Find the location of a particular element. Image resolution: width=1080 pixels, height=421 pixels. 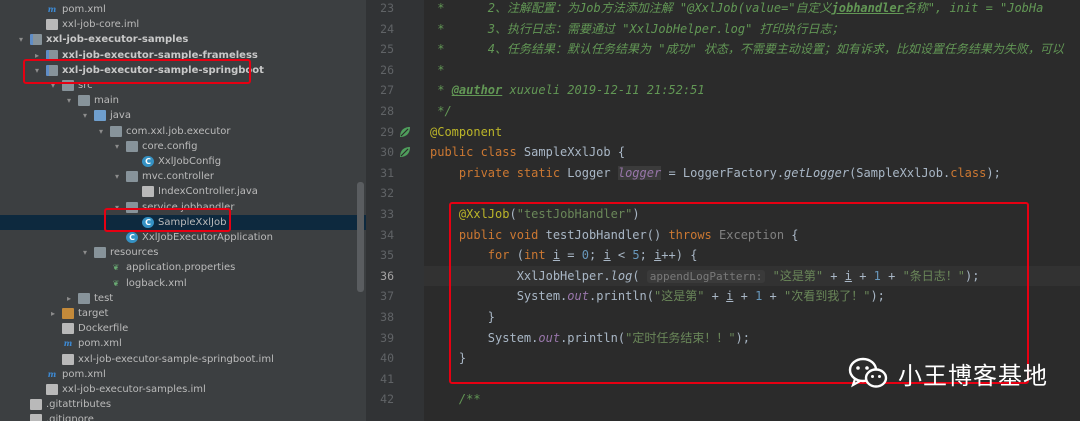

line-number: 35 is located at coordinates (387, 255).